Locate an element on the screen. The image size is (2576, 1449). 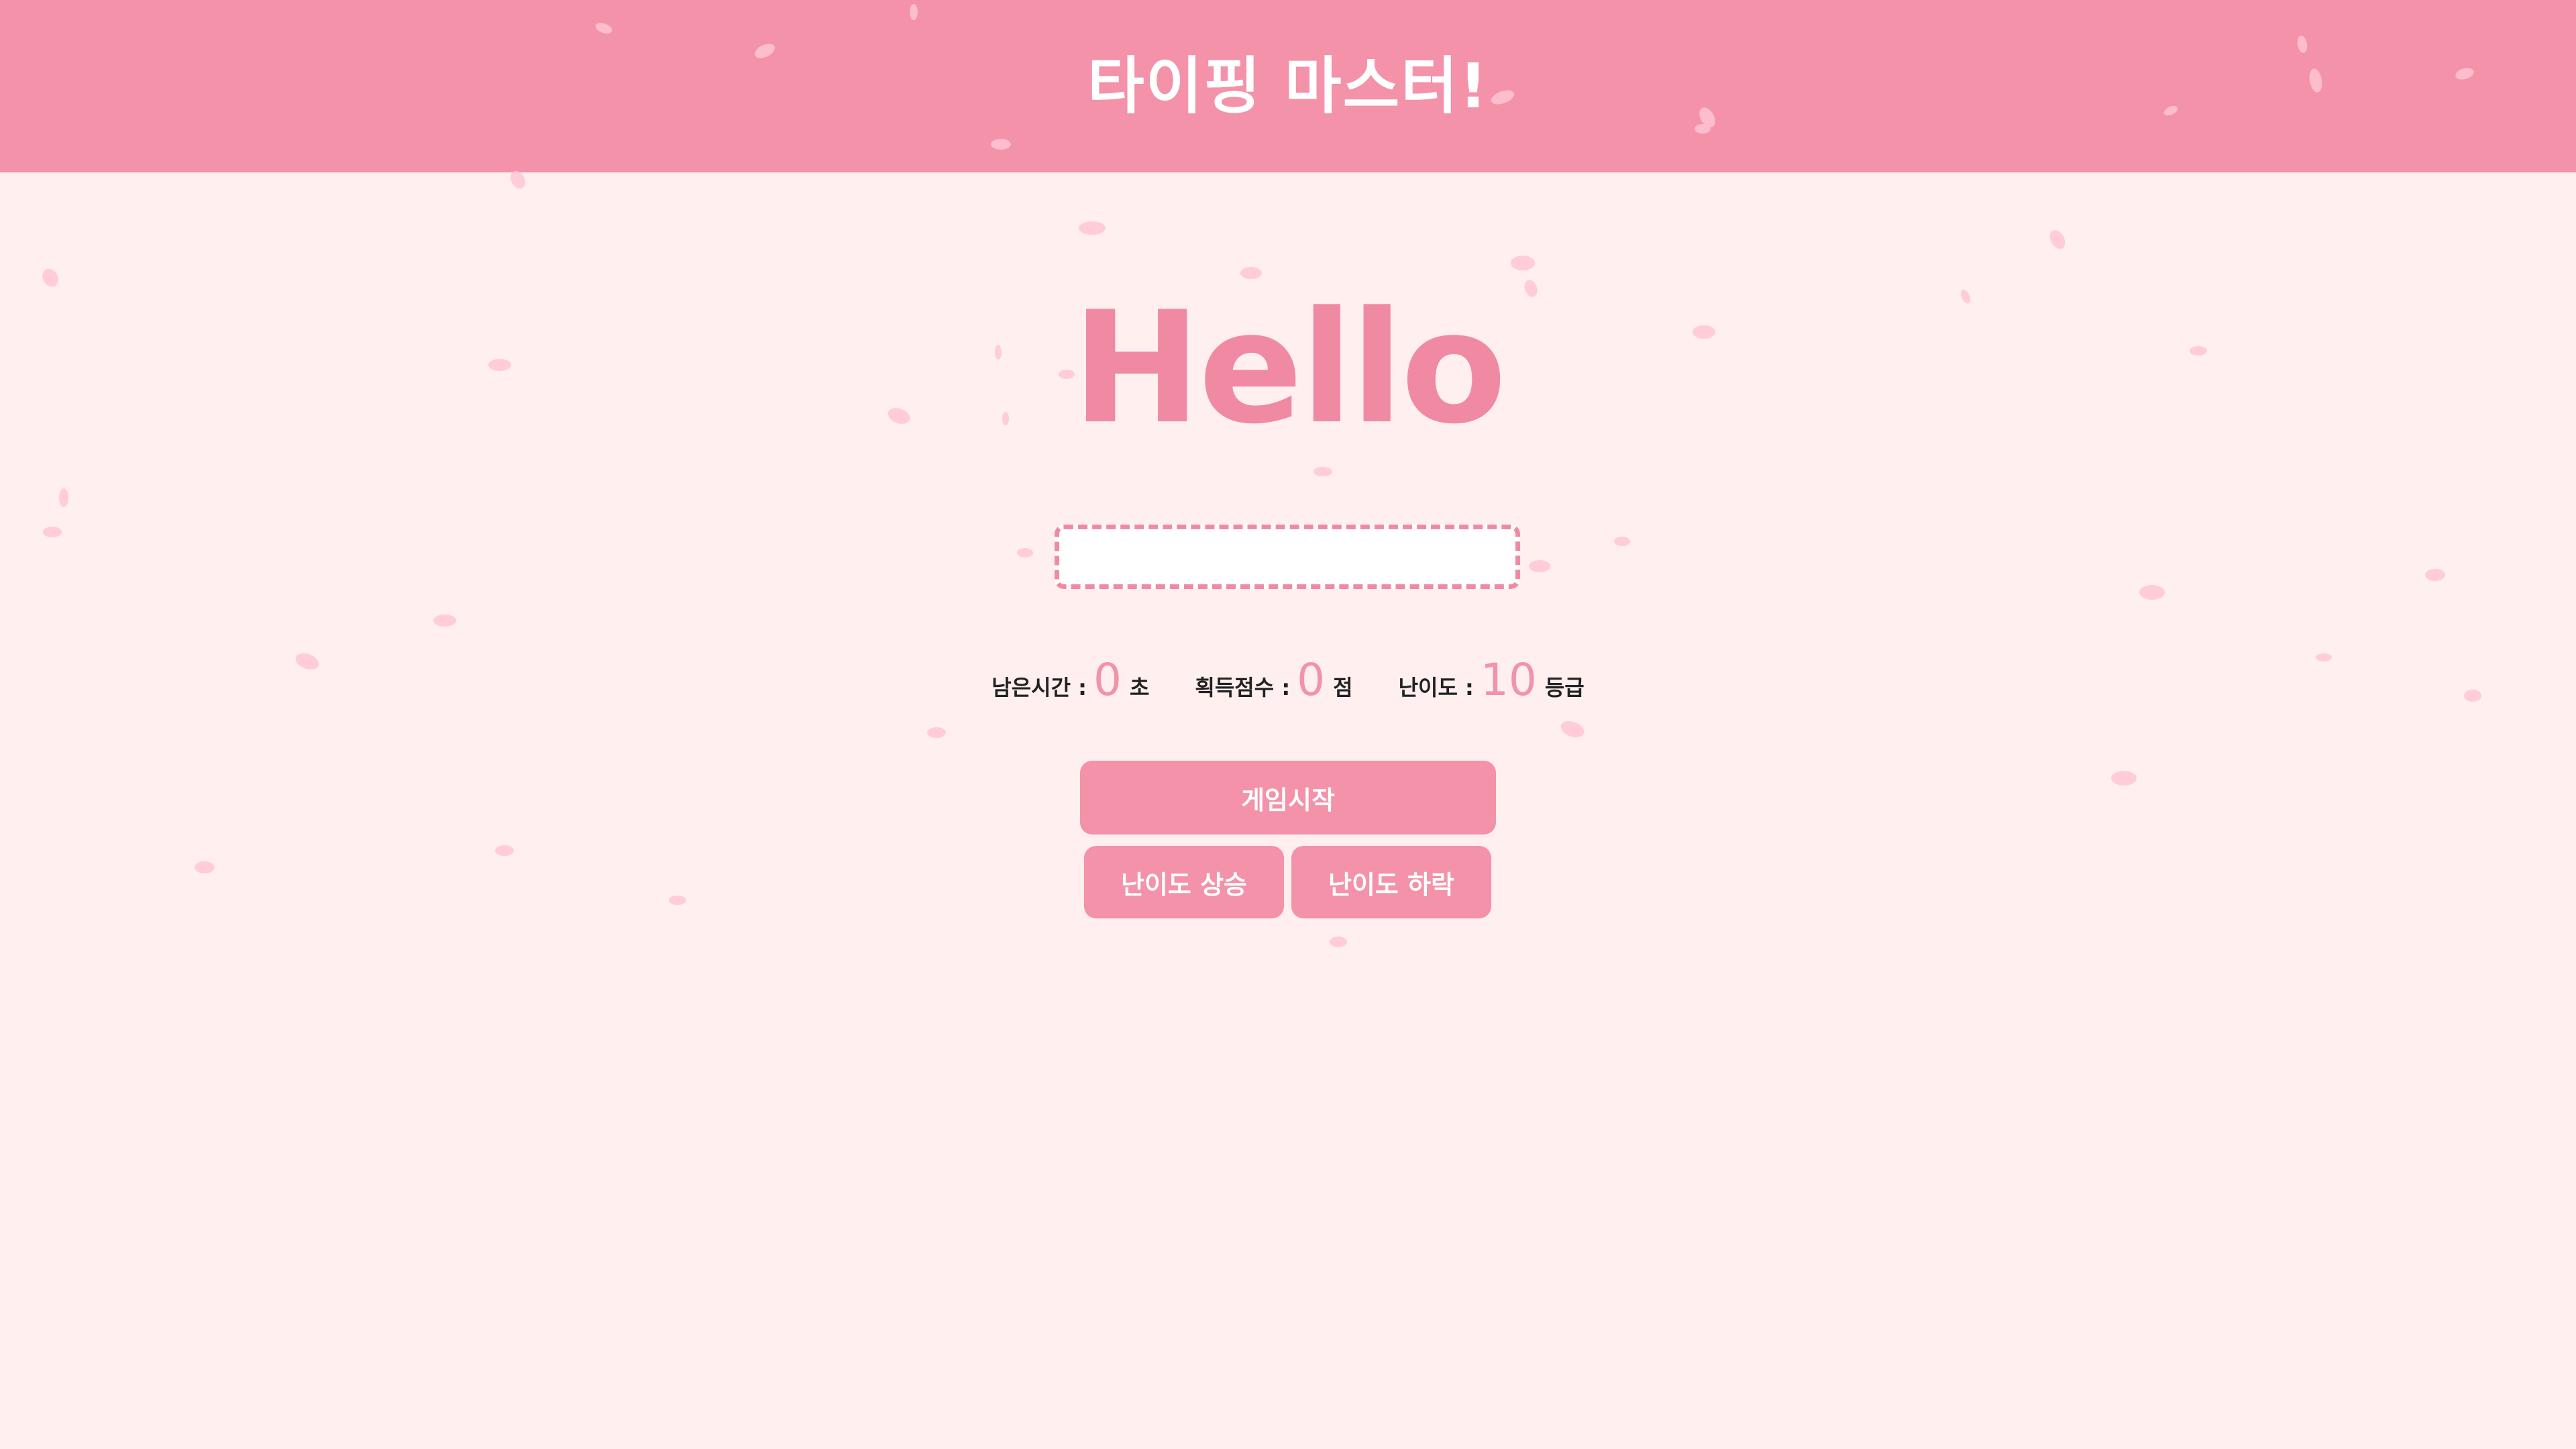
score-unit: 점 is located at coordinates (1343, 687).